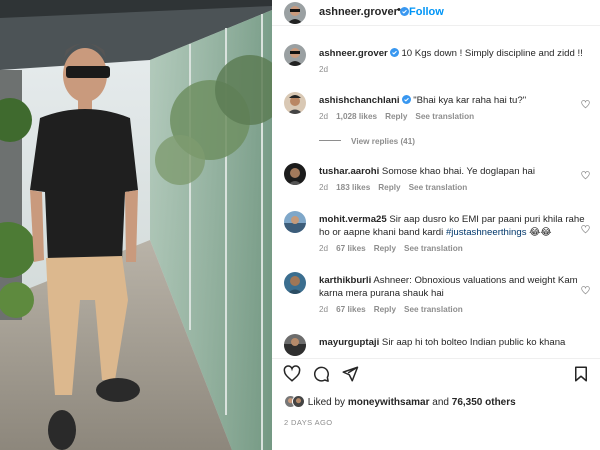 The width and height of the screenshot is (600, 450). I want to click on comment-meta: 2d 1,028 likes Reply See translation, so click(400, 116).